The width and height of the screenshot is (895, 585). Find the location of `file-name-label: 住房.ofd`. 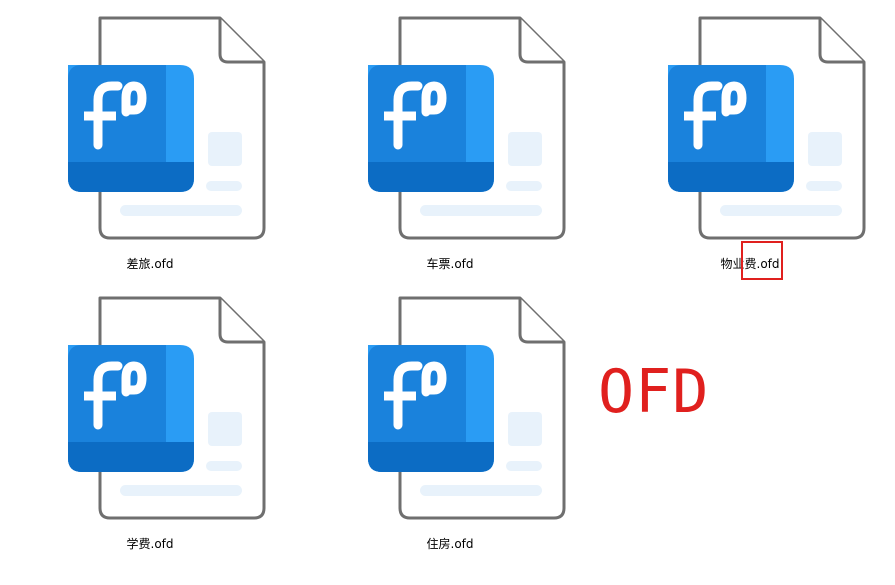

file-name-label: 住房.ofd is located at coordinates (450, 544).